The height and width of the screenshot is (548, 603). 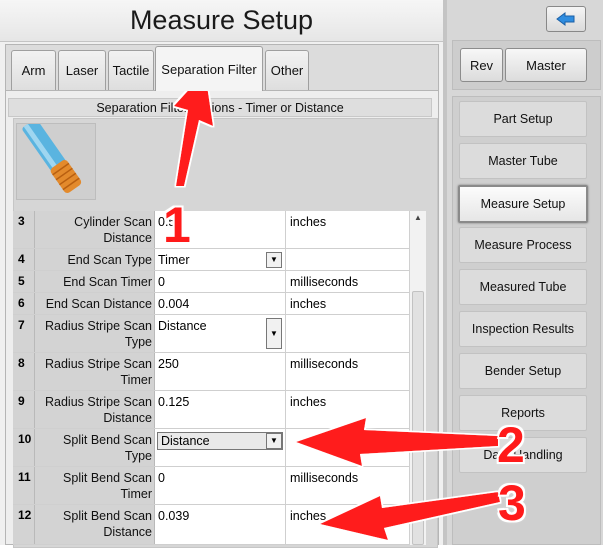 I want to click on table-row: 5 End Scan Timer 0 milliseconds, so click(x=211, y=282).